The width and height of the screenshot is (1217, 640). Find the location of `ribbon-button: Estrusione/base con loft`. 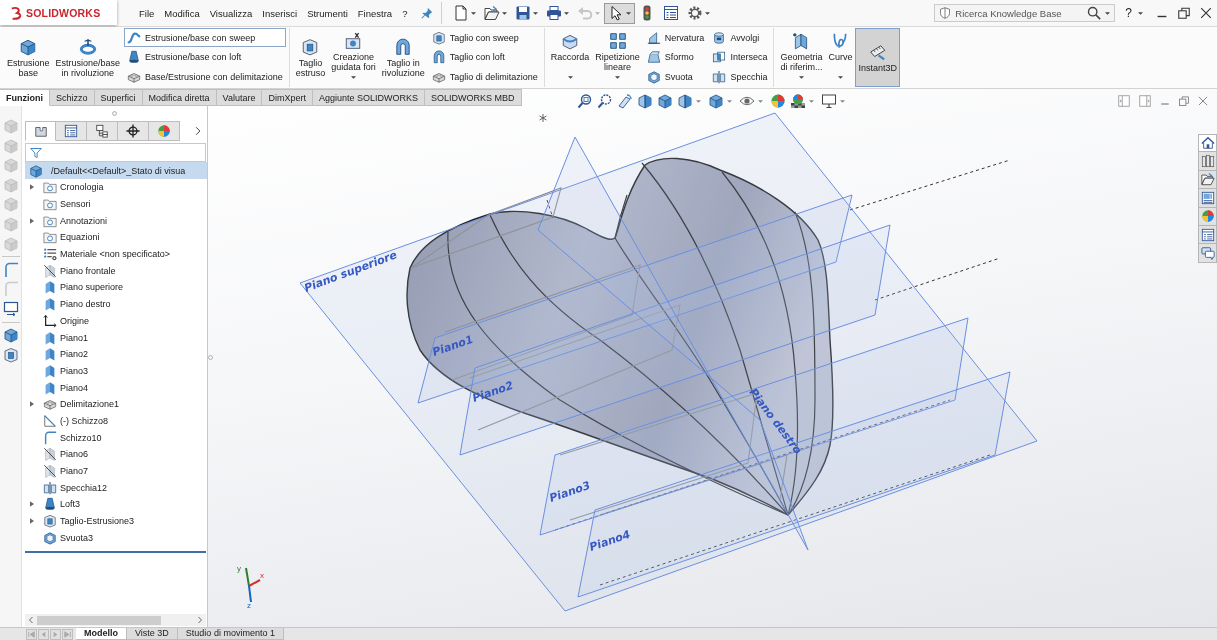

ribbon-button: Estrusione/base con loft is located at coordinates (205, 57).